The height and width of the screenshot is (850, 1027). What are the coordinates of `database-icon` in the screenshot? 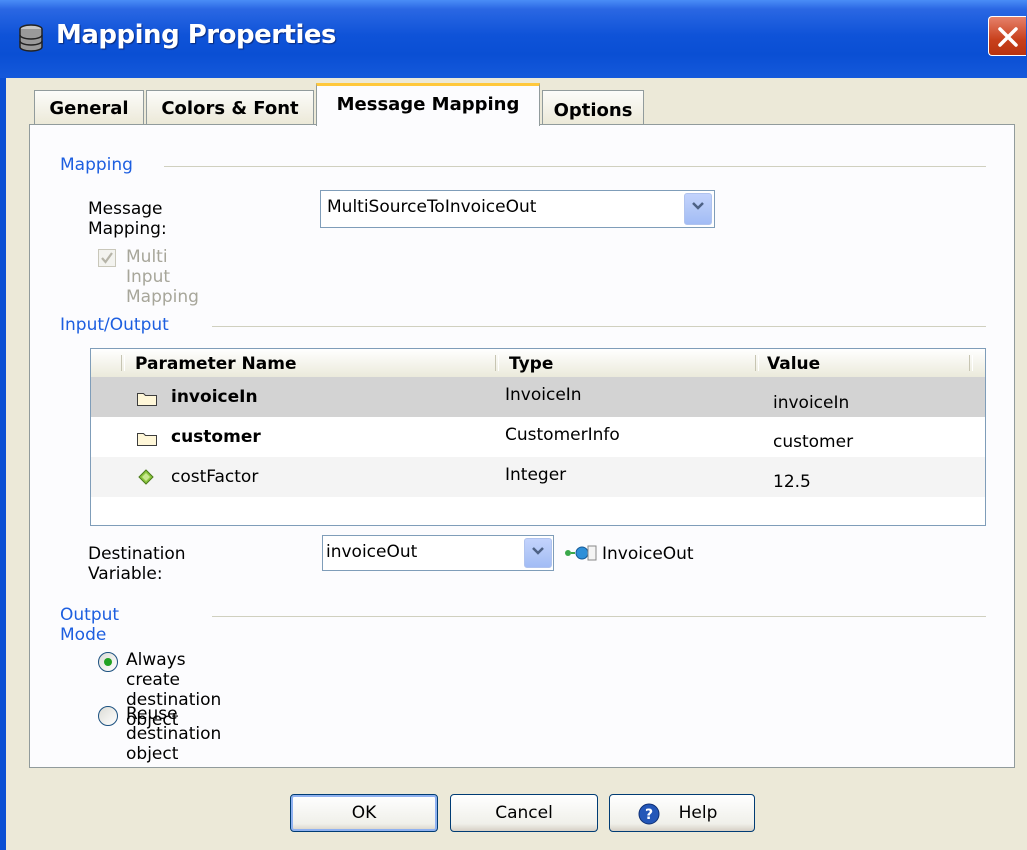 It's located at (31, 38).